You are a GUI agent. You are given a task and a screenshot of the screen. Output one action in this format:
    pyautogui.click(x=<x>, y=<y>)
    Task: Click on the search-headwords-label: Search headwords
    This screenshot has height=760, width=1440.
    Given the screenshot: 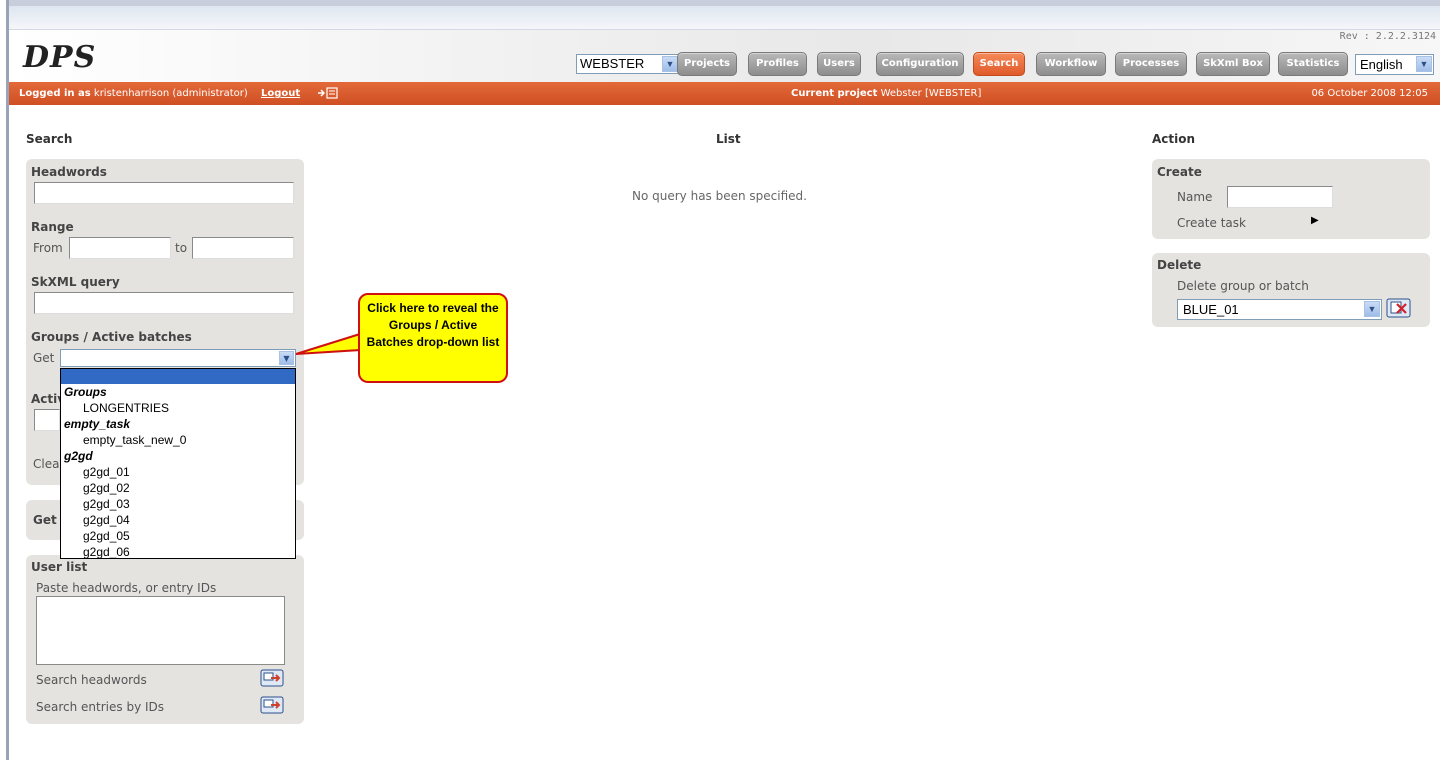 What is the action you would take?
    pyautogui.click(x=91, y=680)
    